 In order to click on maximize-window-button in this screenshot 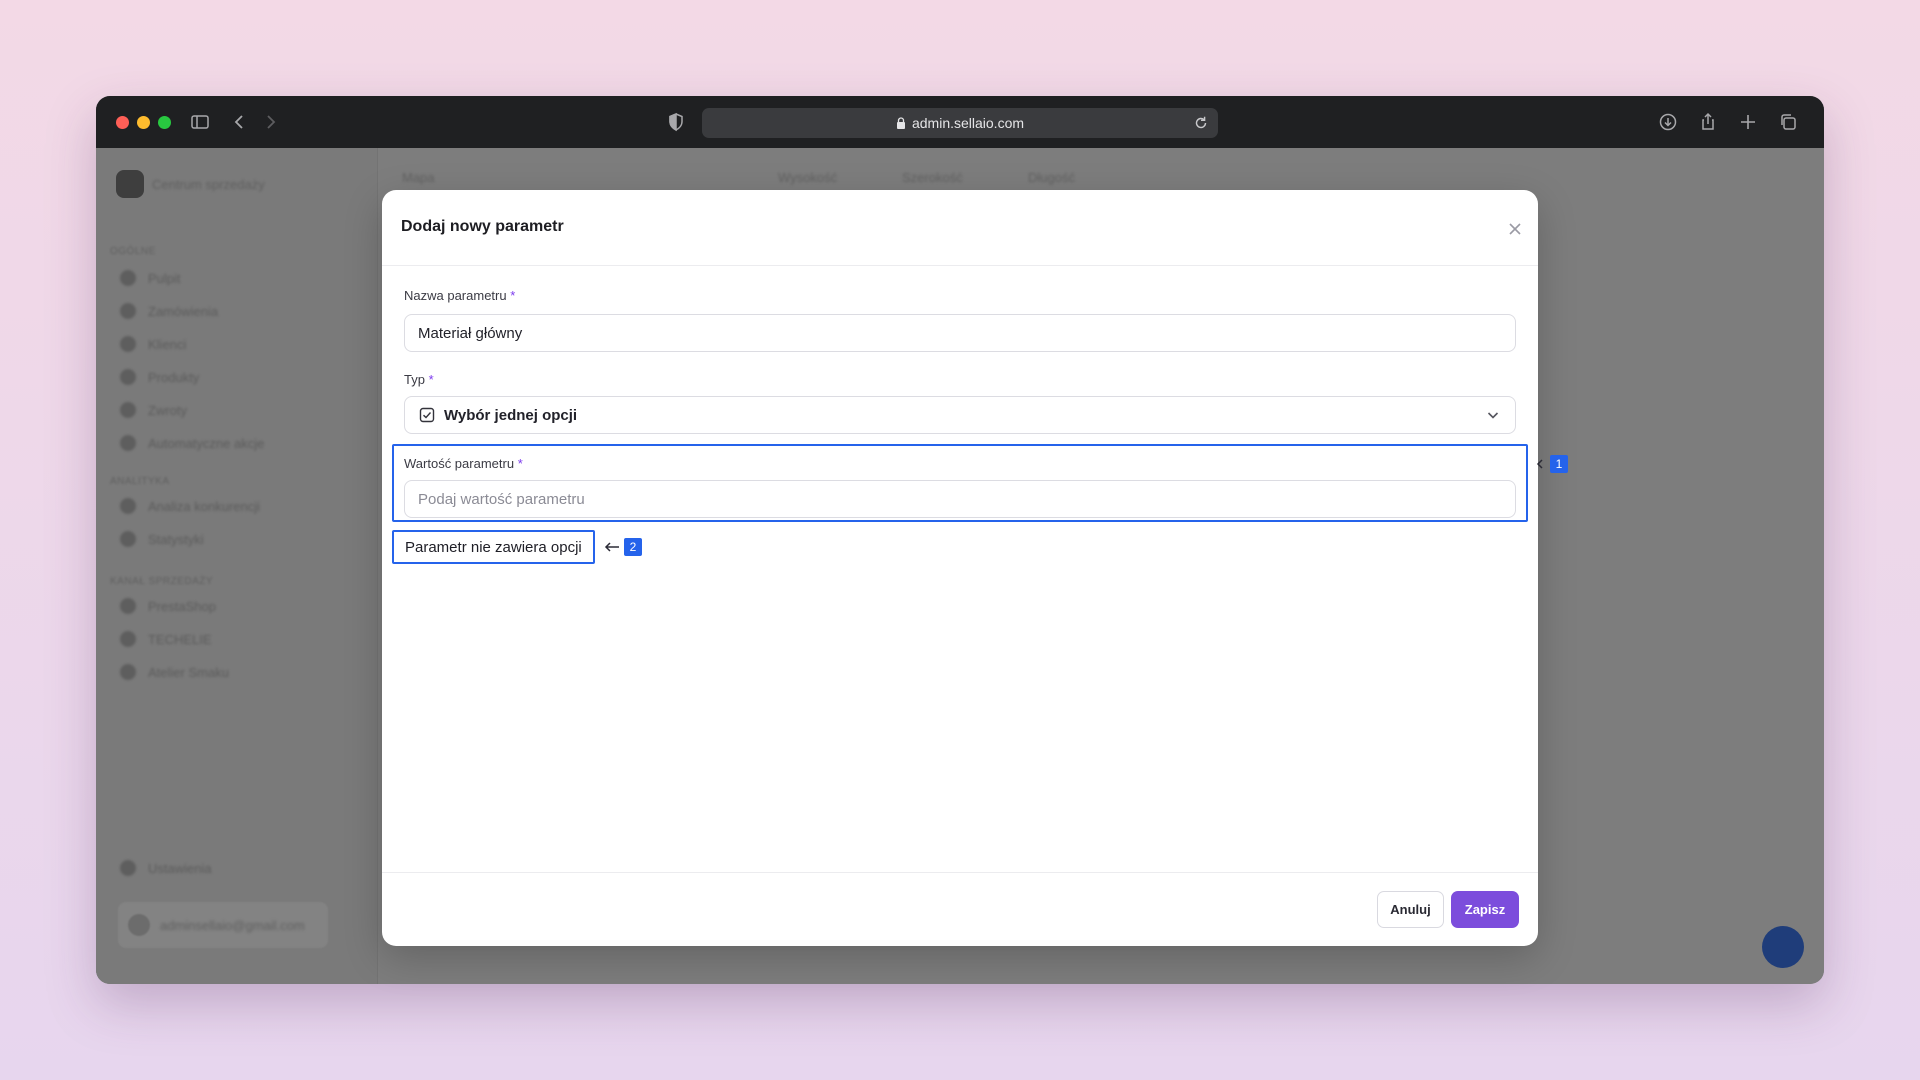, I will do `click(164, 122)`.